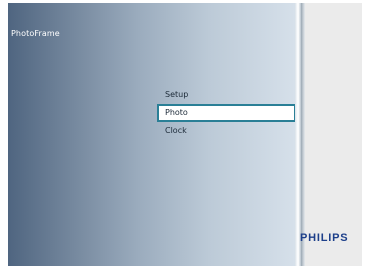 This screenshot has height=269, width=369. I want to click on menu-item-setup: Setup, so click(226, 95).